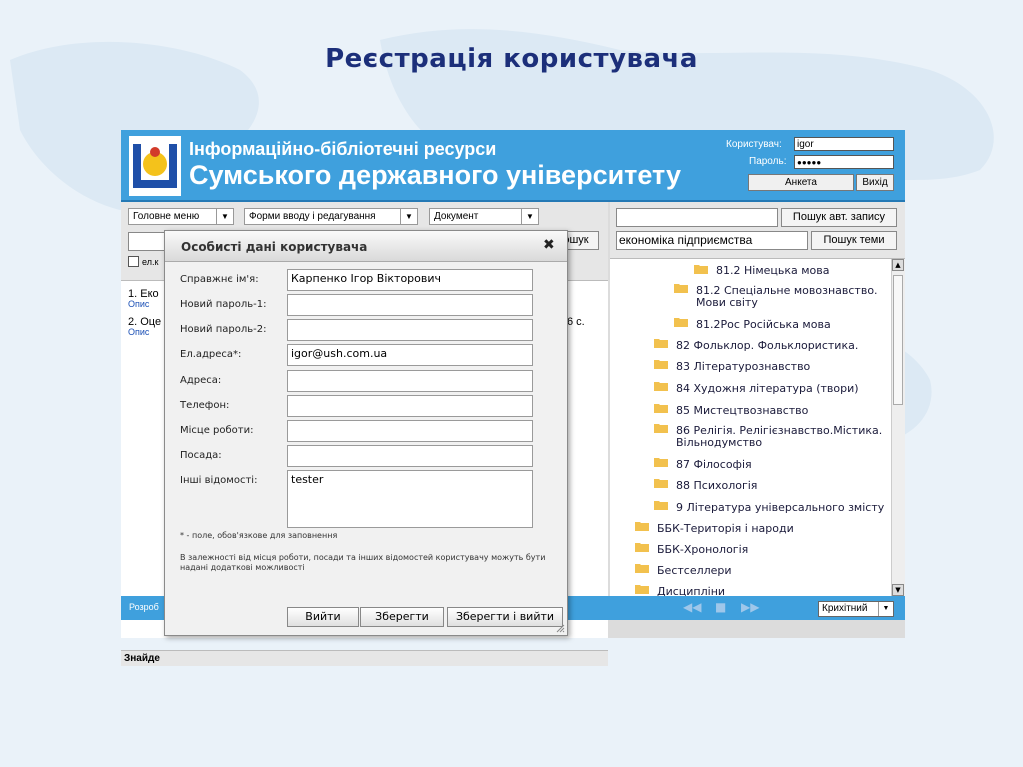  Describe the element at coordinates (697, 217) in the screenshot. I see `author-search-input` at that location.